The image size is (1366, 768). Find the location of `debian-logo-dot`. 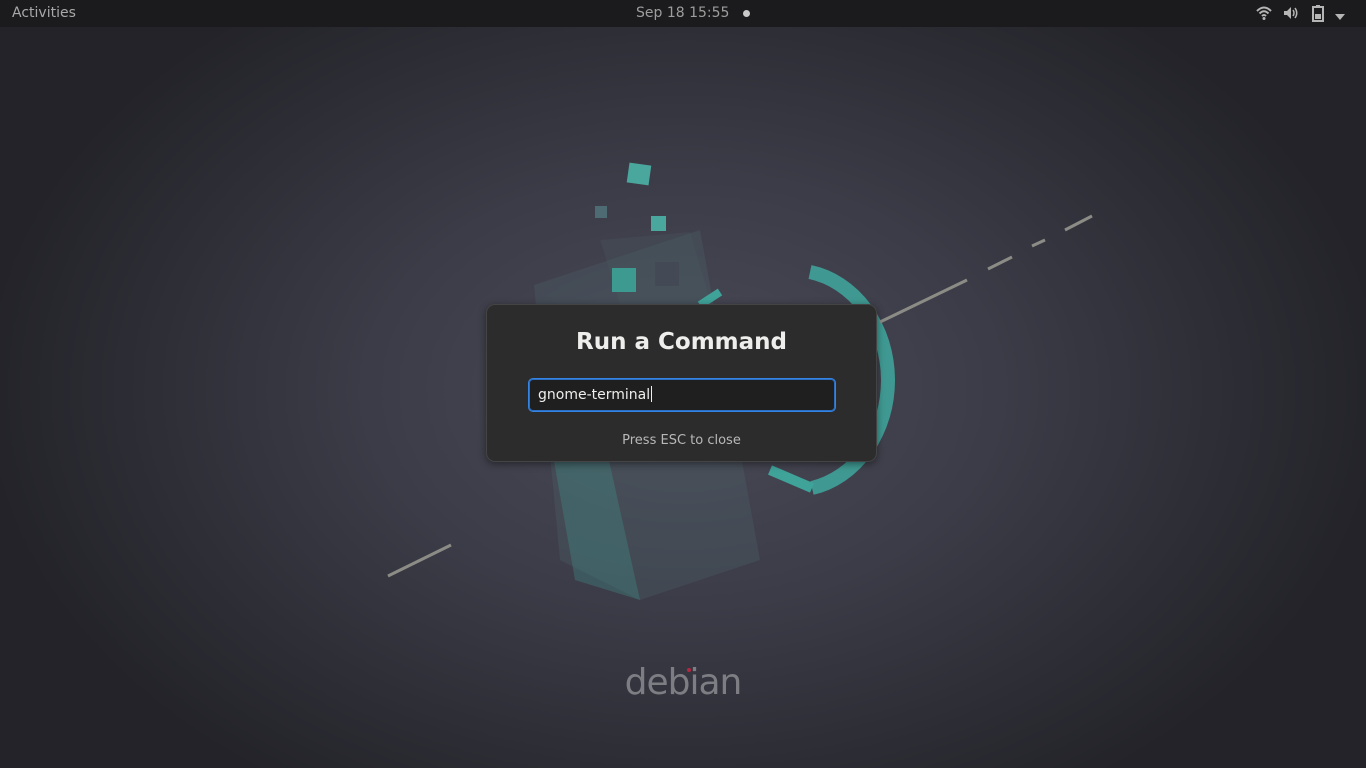

debian-logo-dot is located at coordinates (689, 670).